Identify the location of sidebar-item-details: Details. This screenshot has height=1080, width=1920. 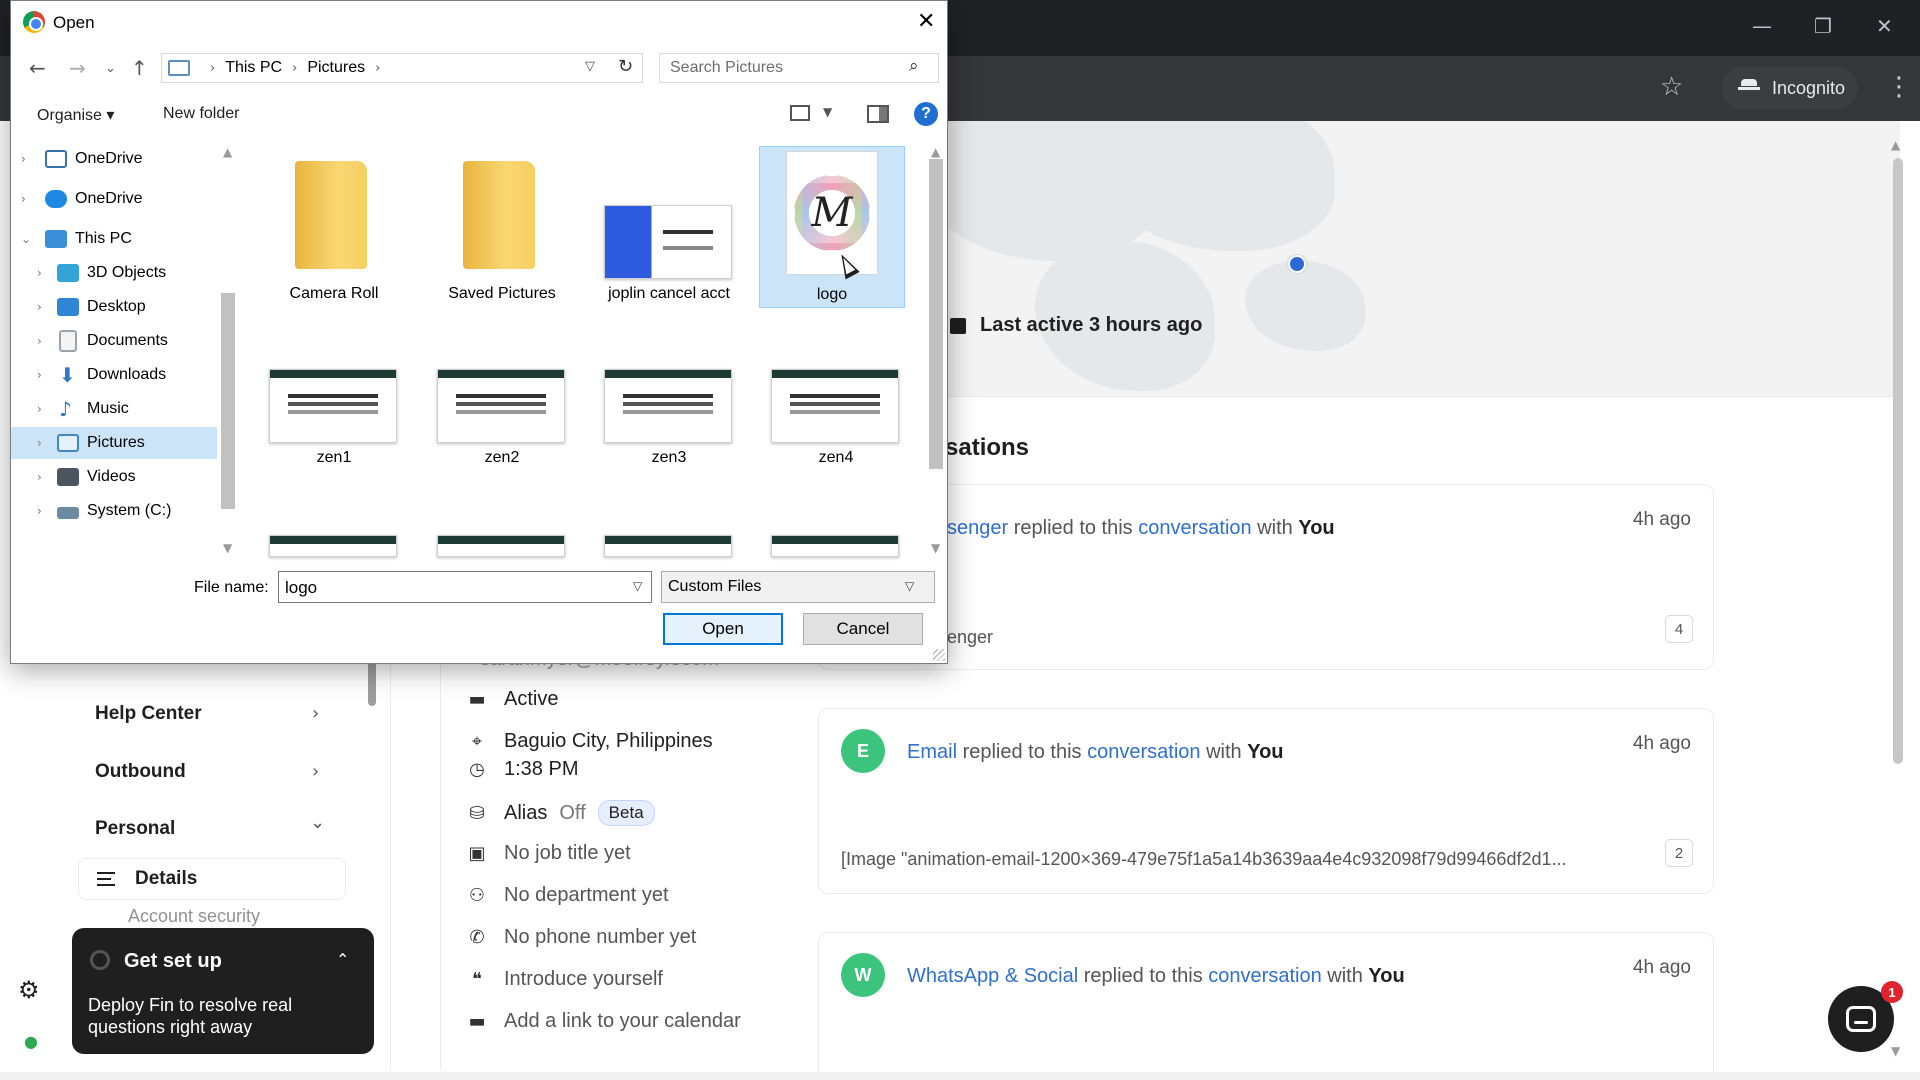
(212, 879).